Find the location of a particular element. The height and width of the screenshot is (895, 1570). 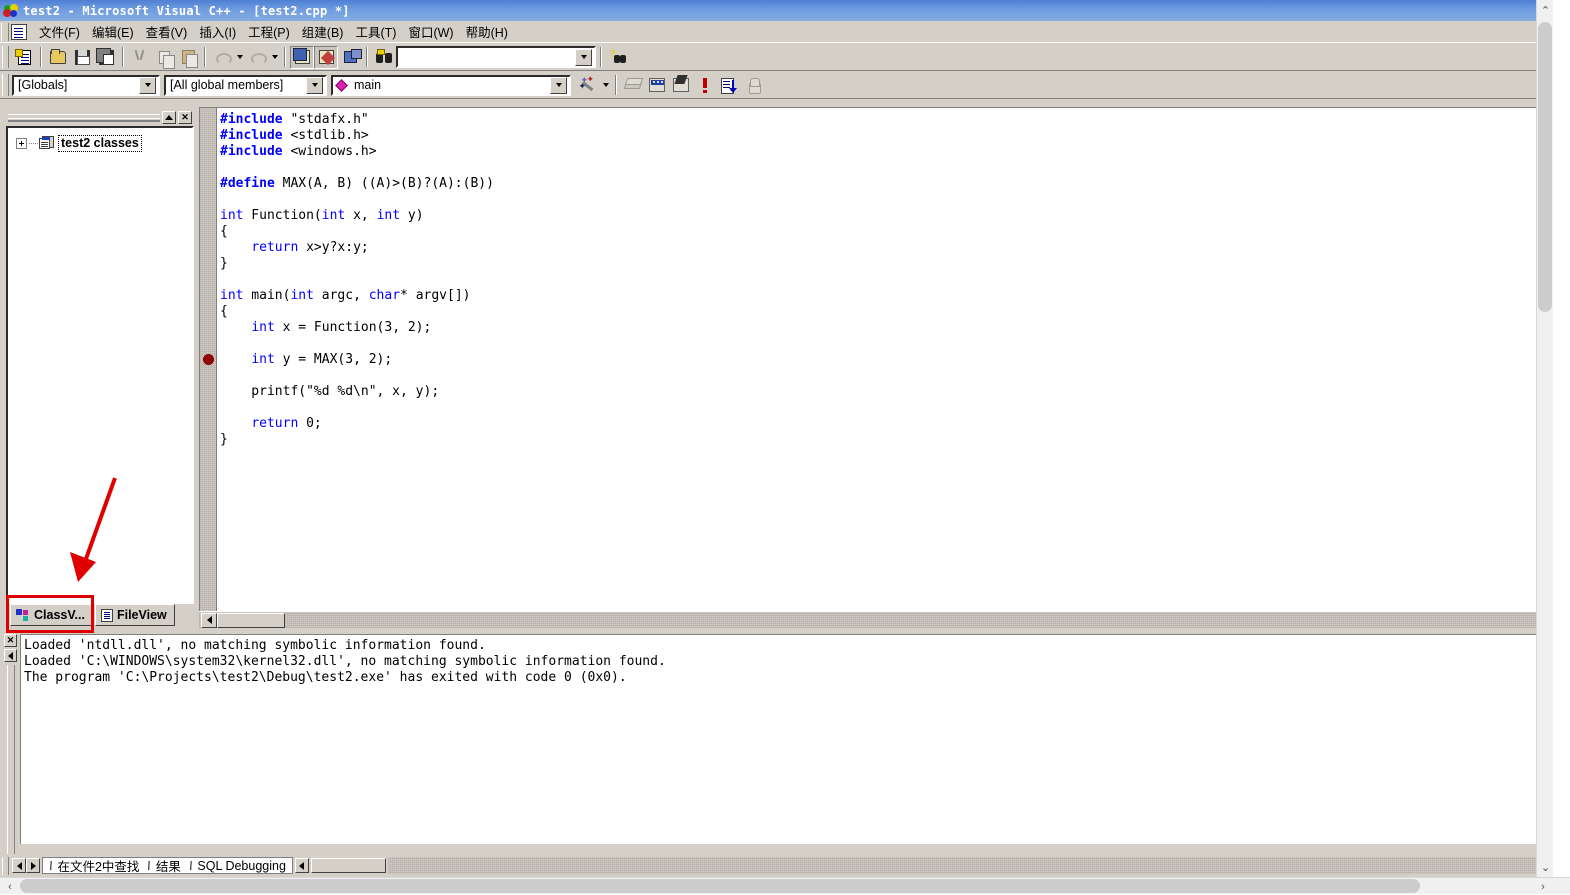

tab-sql-debugging: \ SQL Debugging is located at coordinates (237, 866).